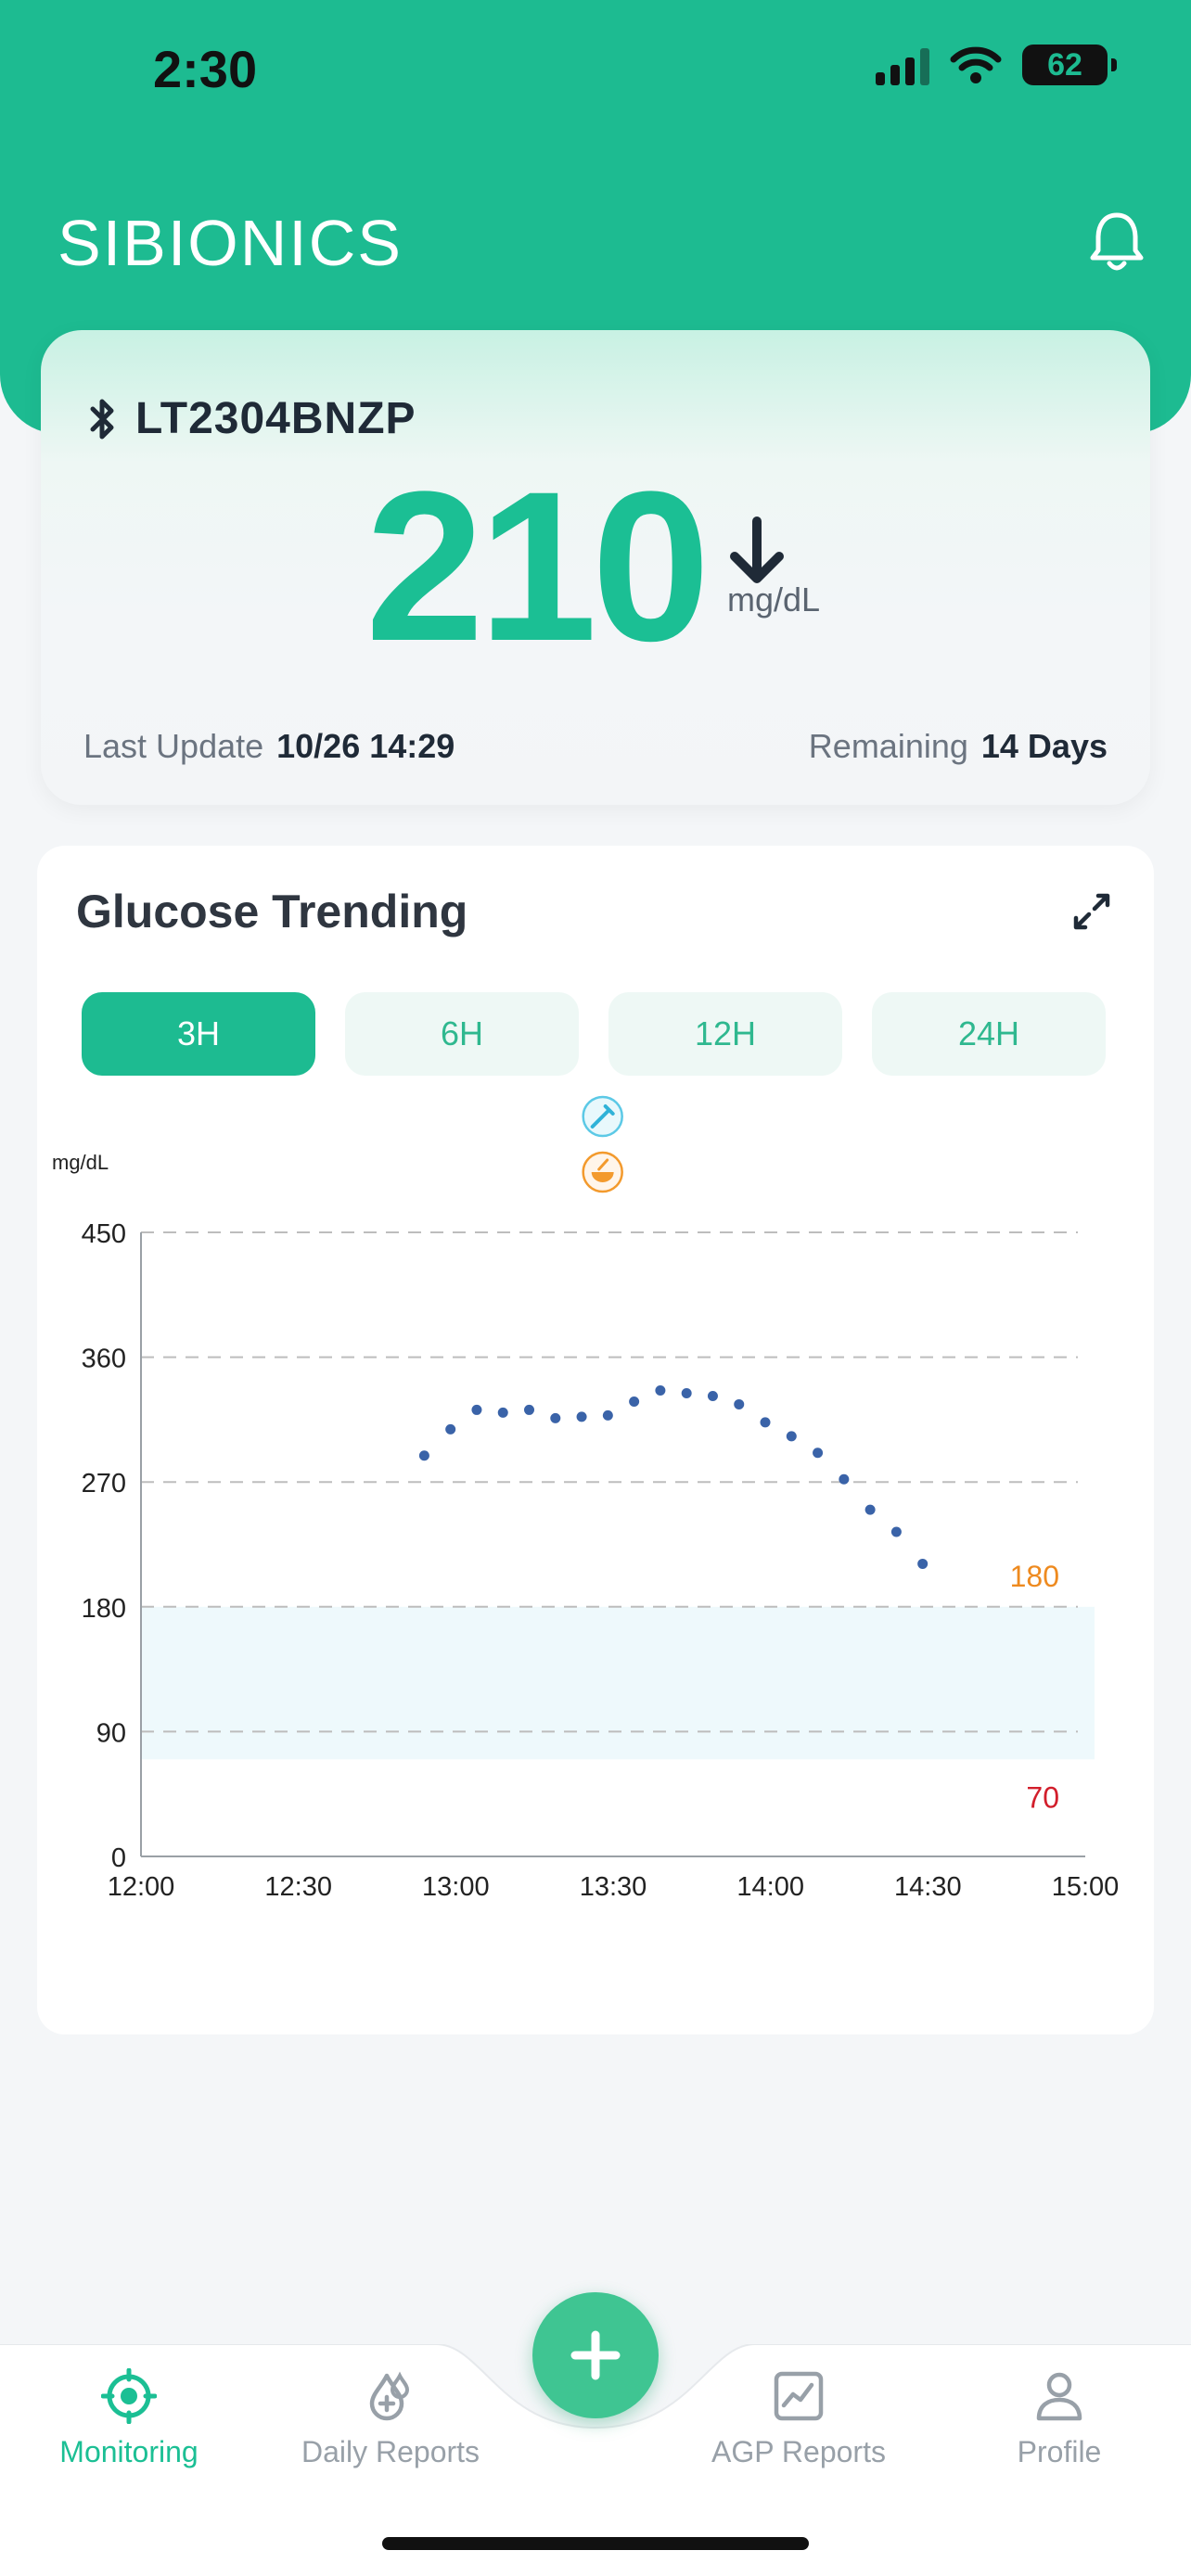  Describe the element at coordinates (770, 1887) in the screenshot. I see `x-tick-label: 14:00` at that location.